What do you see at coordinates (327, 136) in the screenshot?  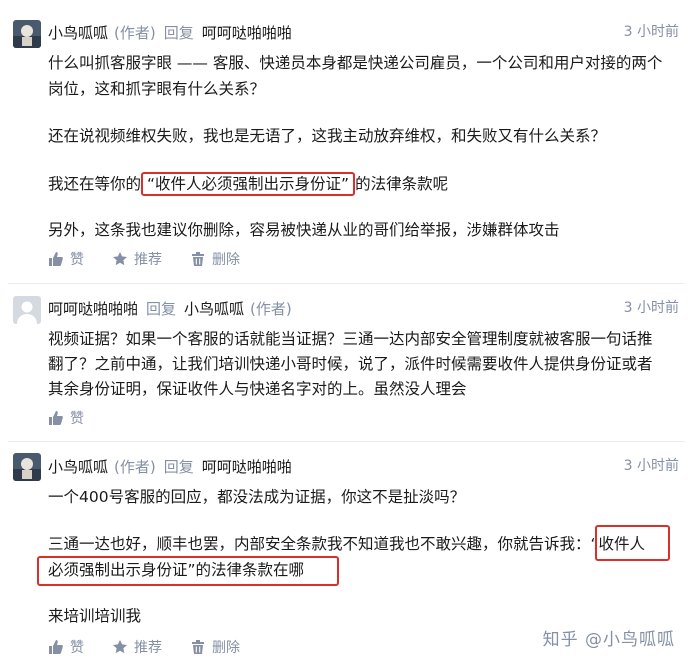 I see `comment-text-line: 还在说视频维权失败，我也是无语了，这我主动放弃维权，和失败又有什么关系？` at bounding box center [327, 136].